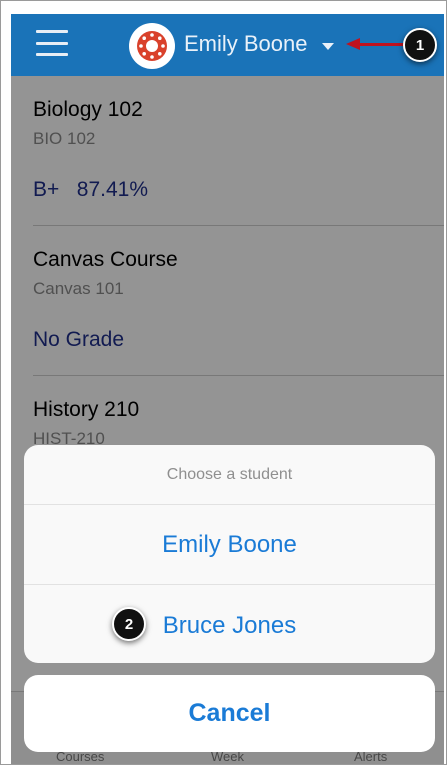  Describe the element at coordinates (152, 46) in the screenshot. I see `canvas-logo-icon` at that location.